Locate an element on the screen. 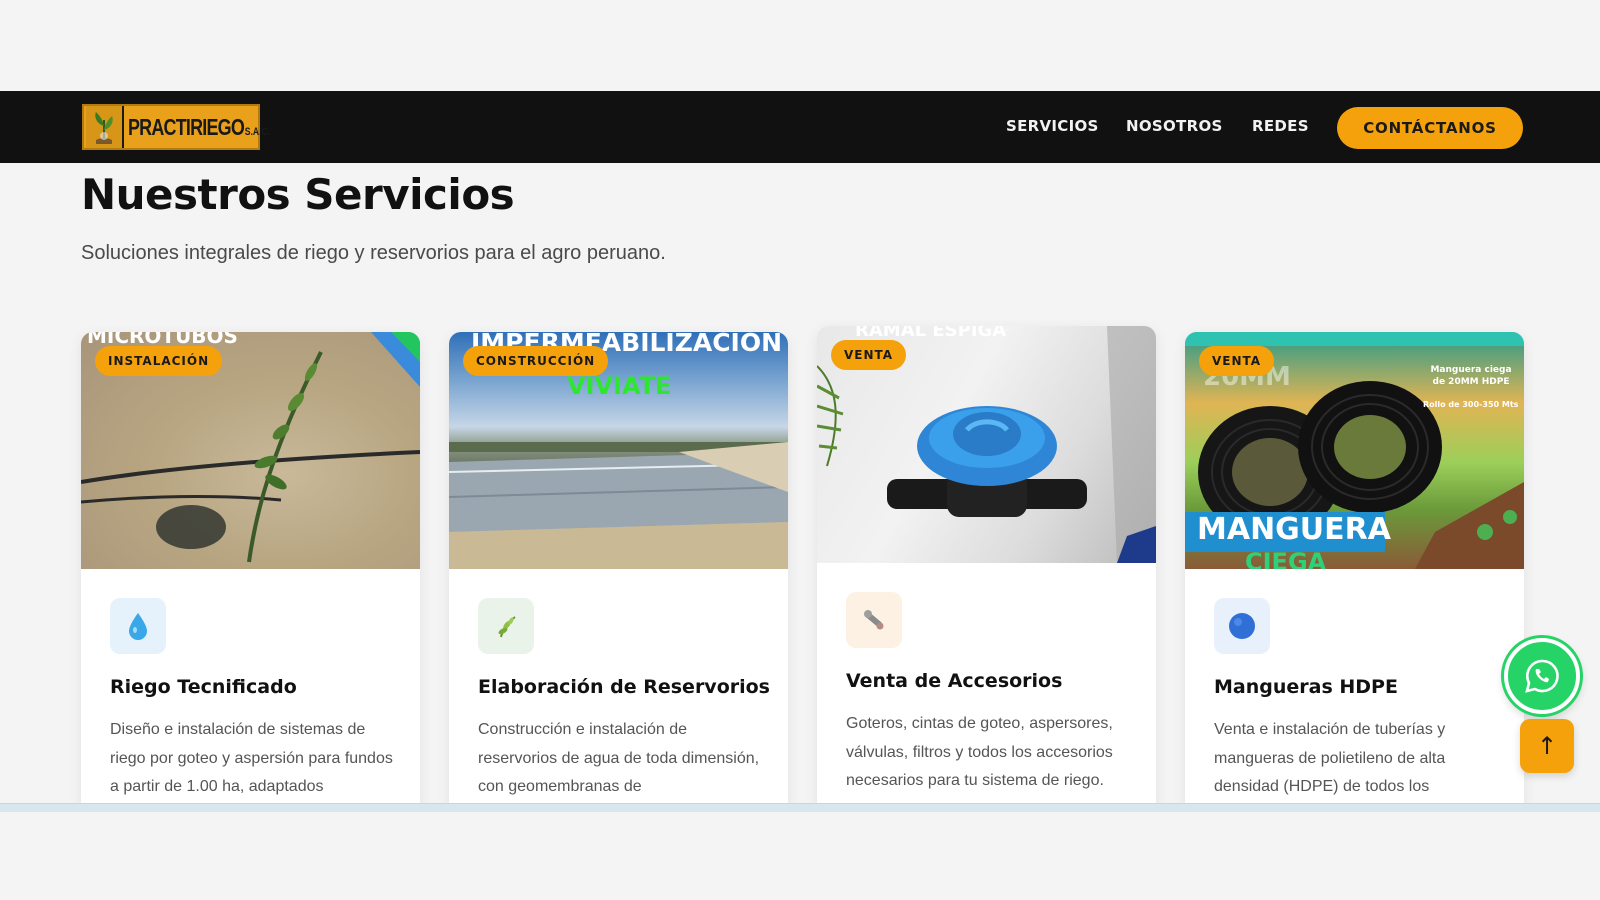  card-title: Riego Tecnificado is located at coordinates (203, 687).